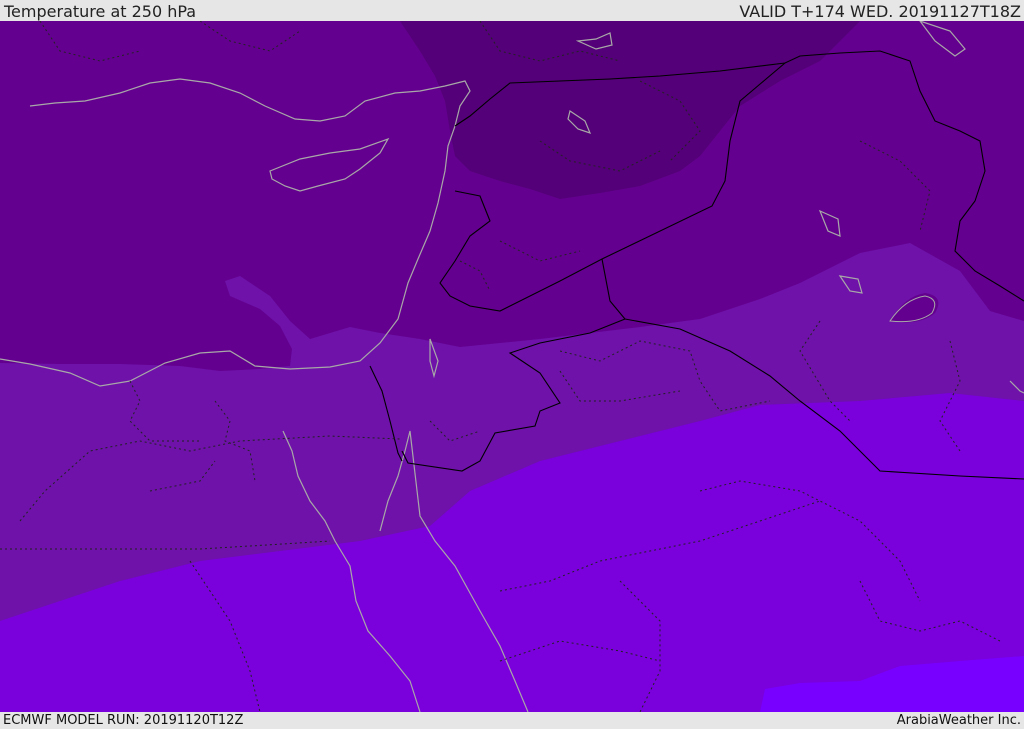  What do you see at coordinates (100, 11) in the screenshot?
I see `map-title: Temperature at 250 hPa` at bounding box center [100, 11].